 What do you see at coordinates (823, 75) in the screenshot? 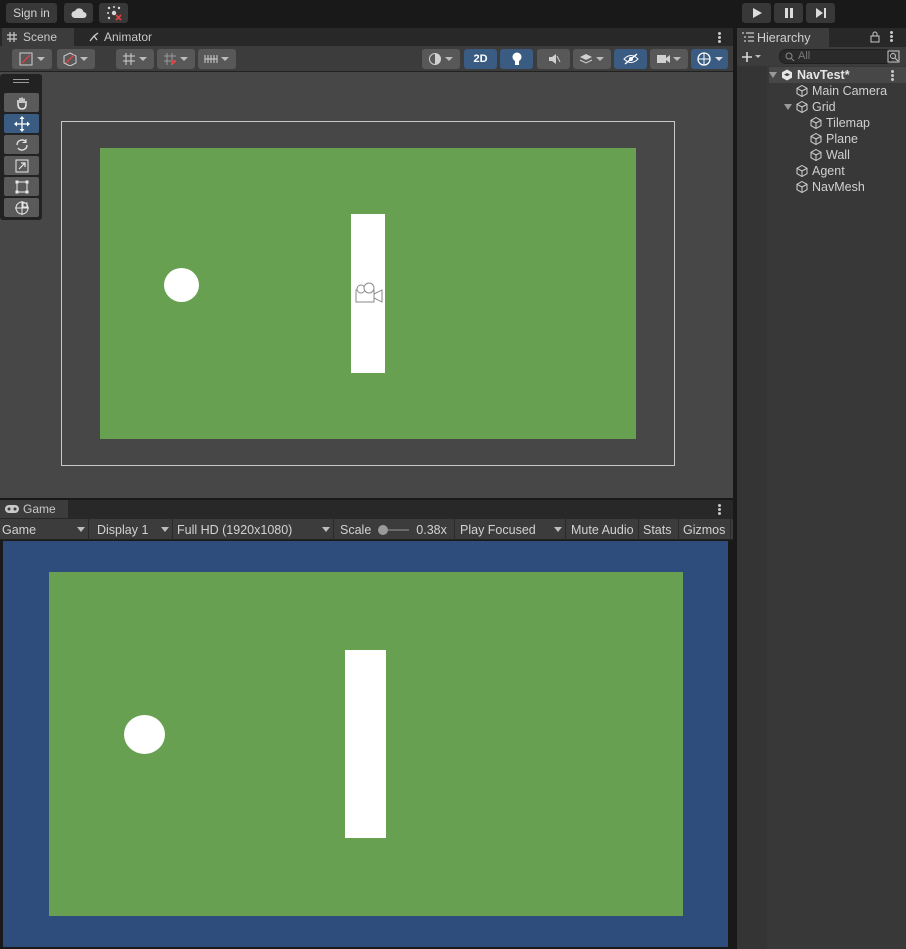
I see `hierarchy-item-label: NavTest*` at bounding box center [823, 75].